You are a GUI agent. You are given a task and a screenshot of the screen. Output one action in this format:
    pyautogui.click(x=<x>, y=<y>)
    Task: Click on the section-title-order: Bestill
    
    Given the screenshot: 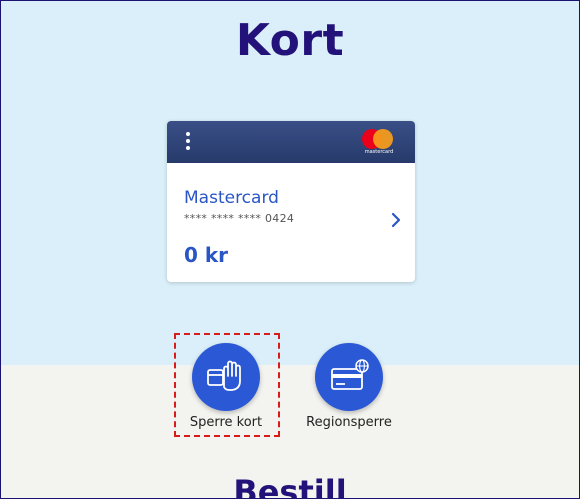 What is the action you would take?
    pyautogui.click(x=290, y=486)
    